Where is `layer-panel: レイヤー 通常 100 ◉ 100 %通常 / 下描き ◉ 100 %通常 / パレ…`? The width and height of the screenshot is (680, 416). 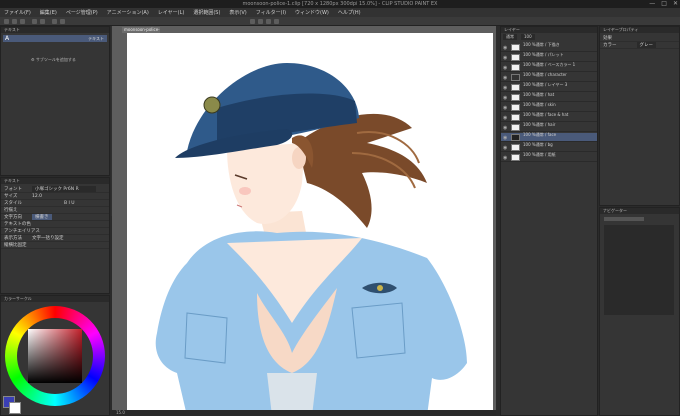
layer-panel: レイヤー 通常 100 ◉ 100 %通常 / 下描き ◉ 100 %通常 / パレ… is located at coordinates (549, 221).